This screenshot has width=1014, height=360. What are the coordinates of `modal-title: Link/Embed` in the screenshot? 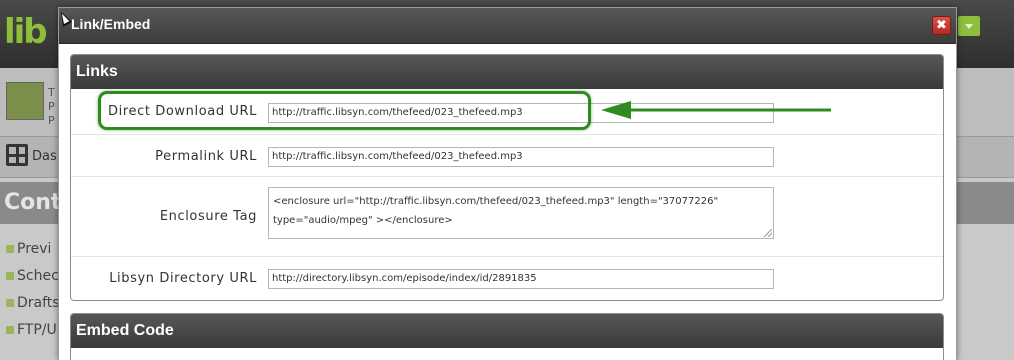 It's located at (111, 24).